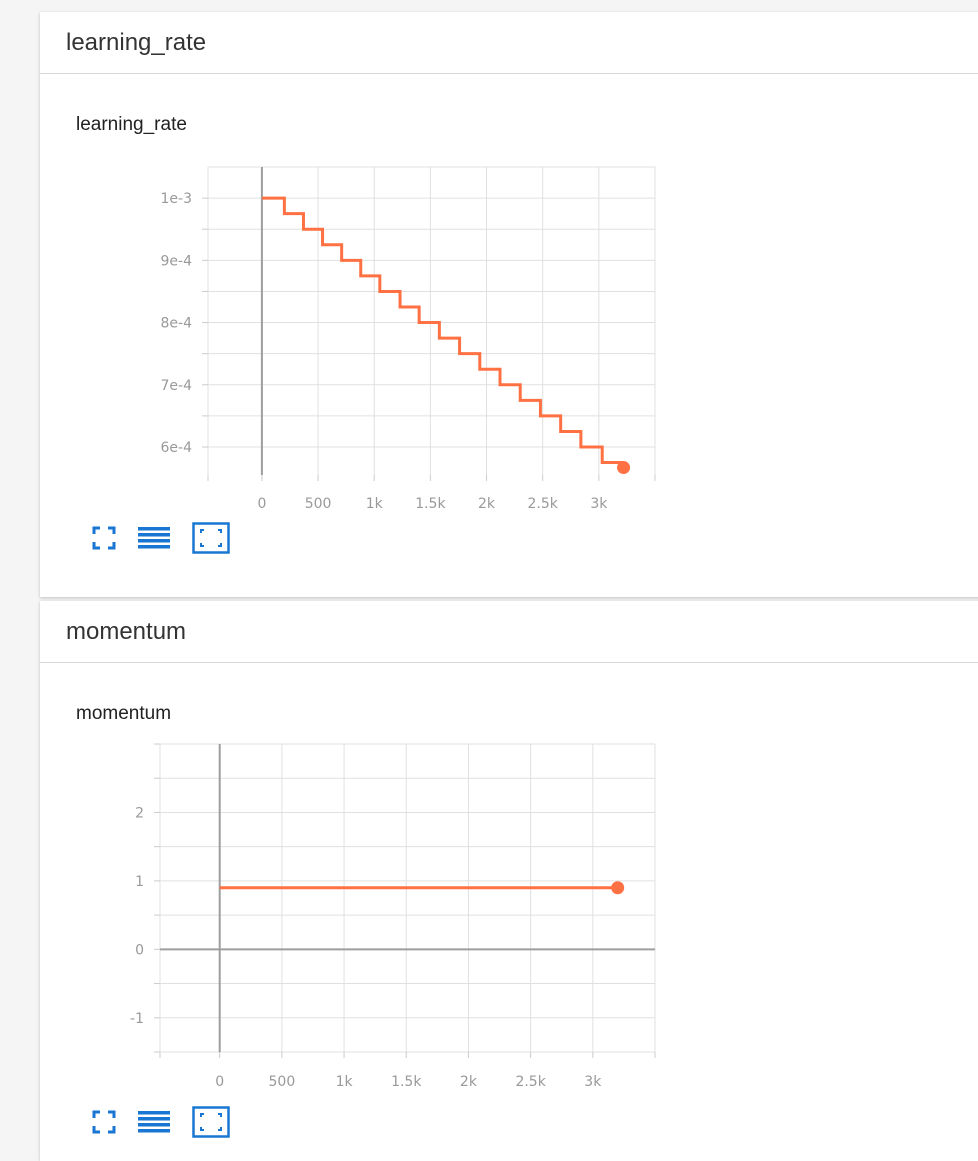 Image resolution: width=978 pixels, height=1161 pixels. Describe the element at coordinates (131, 124) in the screenshot. I see `chart-title: learning_rate` at that location.